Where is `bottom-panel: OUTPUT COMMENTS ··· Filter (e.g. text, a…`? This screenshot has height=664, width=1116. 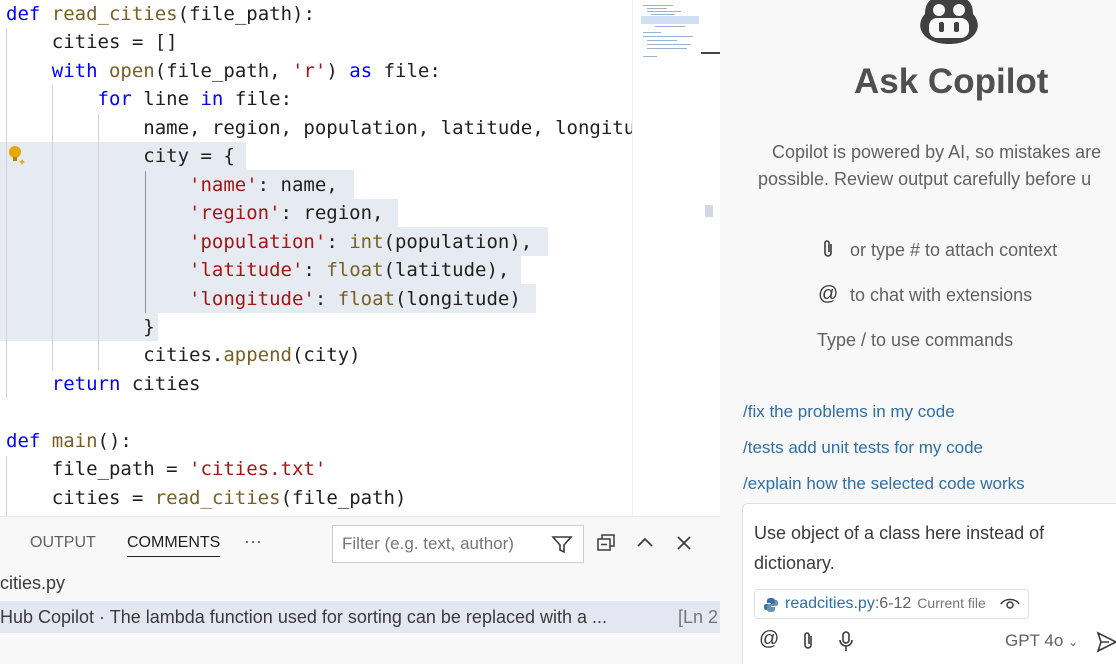 bottom-panel: OUTPUT COMMENTS ··· Filter (e.g. text, a… is located at coordinates (360, 590).